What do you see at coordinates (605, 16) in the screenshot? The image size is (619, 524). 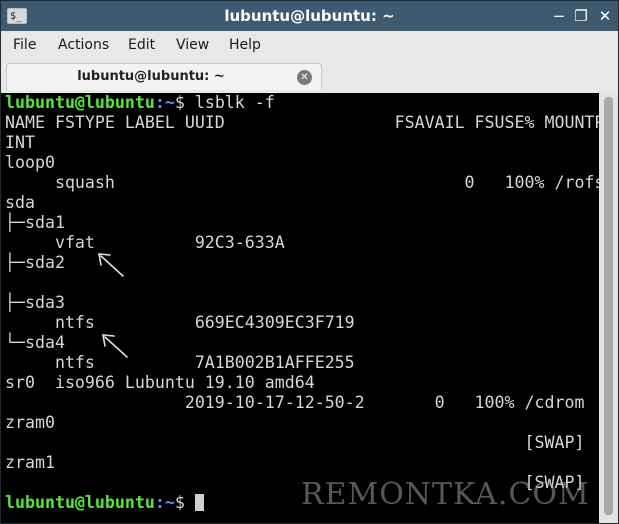 I see `close-icon: ✕` at bounding box center [605, 16].